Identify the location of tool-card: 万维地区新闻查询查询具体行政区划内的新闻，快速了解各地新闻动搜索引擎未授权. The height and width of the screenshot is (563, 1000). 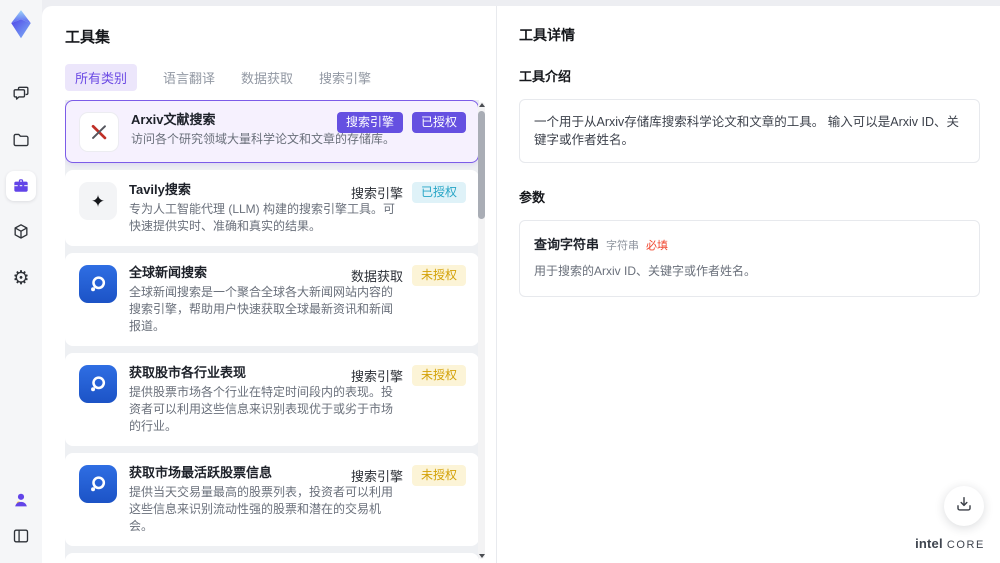
(272, 558).